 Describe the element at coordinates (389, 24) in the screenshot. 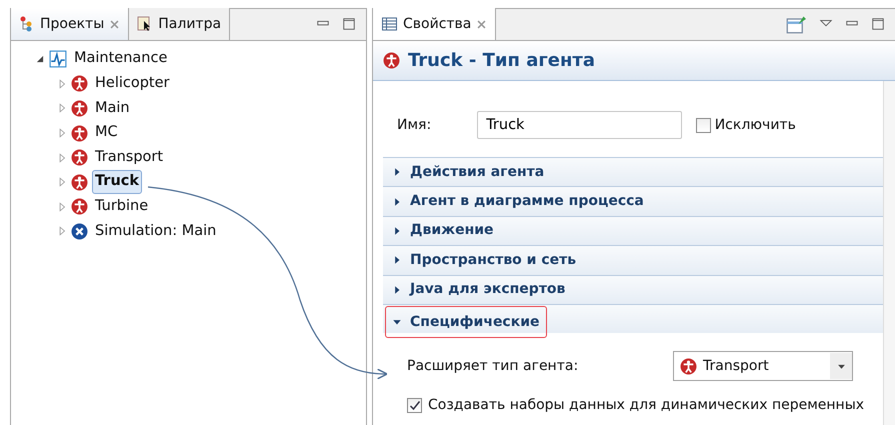

I see `table-icon` at that location.